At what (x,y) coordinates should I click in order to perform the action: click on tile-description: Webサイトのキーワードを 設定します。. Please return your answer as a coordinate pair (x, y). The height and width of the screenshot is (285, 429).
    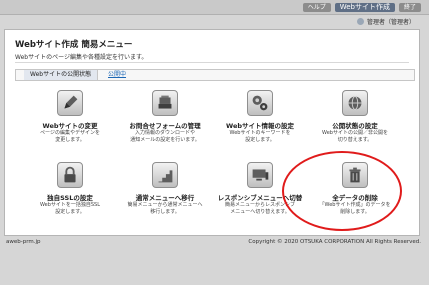
    Looking at the image, I should click on (260, 137).